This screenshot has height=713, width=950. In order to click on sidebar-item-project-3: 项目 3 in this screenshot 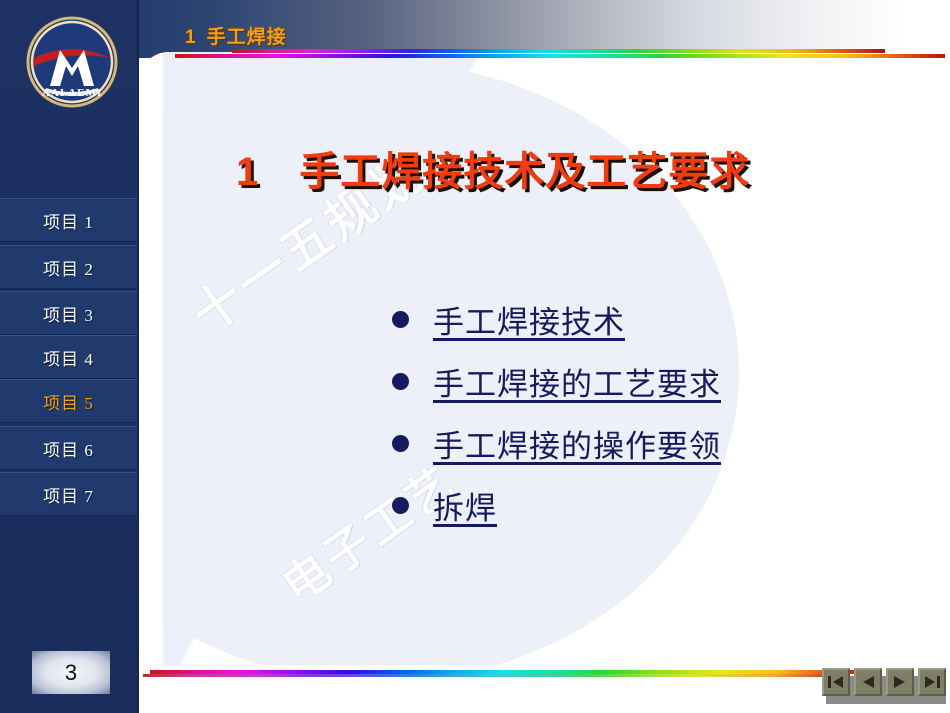, I will do `click(68, 313)`.